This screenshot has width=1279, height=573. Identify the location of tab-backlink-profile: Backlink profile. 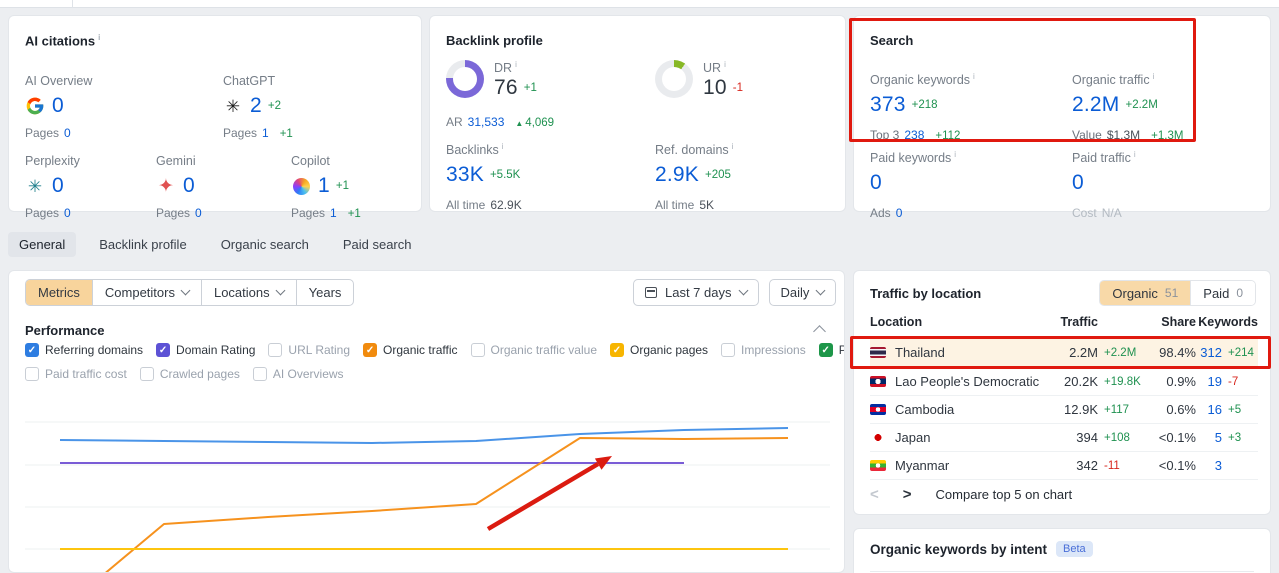
(142, 244).